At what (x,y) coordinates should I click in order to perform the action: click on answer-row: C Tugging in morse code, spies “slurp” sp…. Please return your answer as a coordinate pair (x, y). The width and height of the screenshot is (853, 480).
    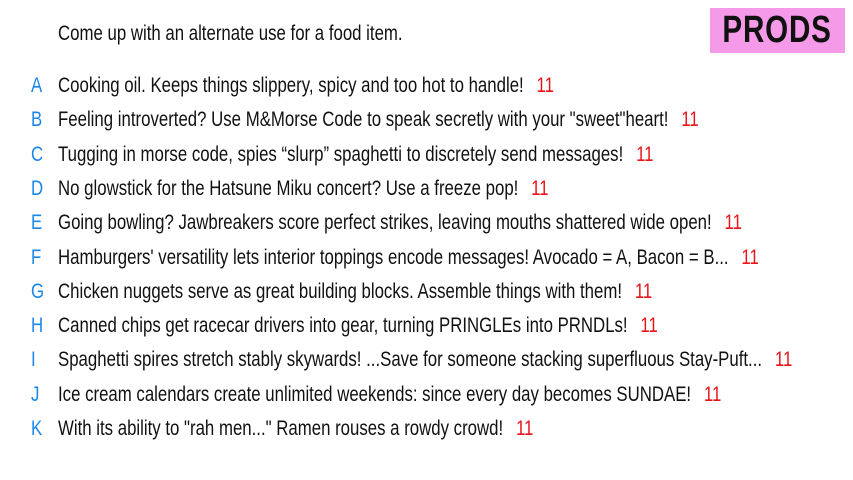
    Looking at the image, I should click on (426, 158).